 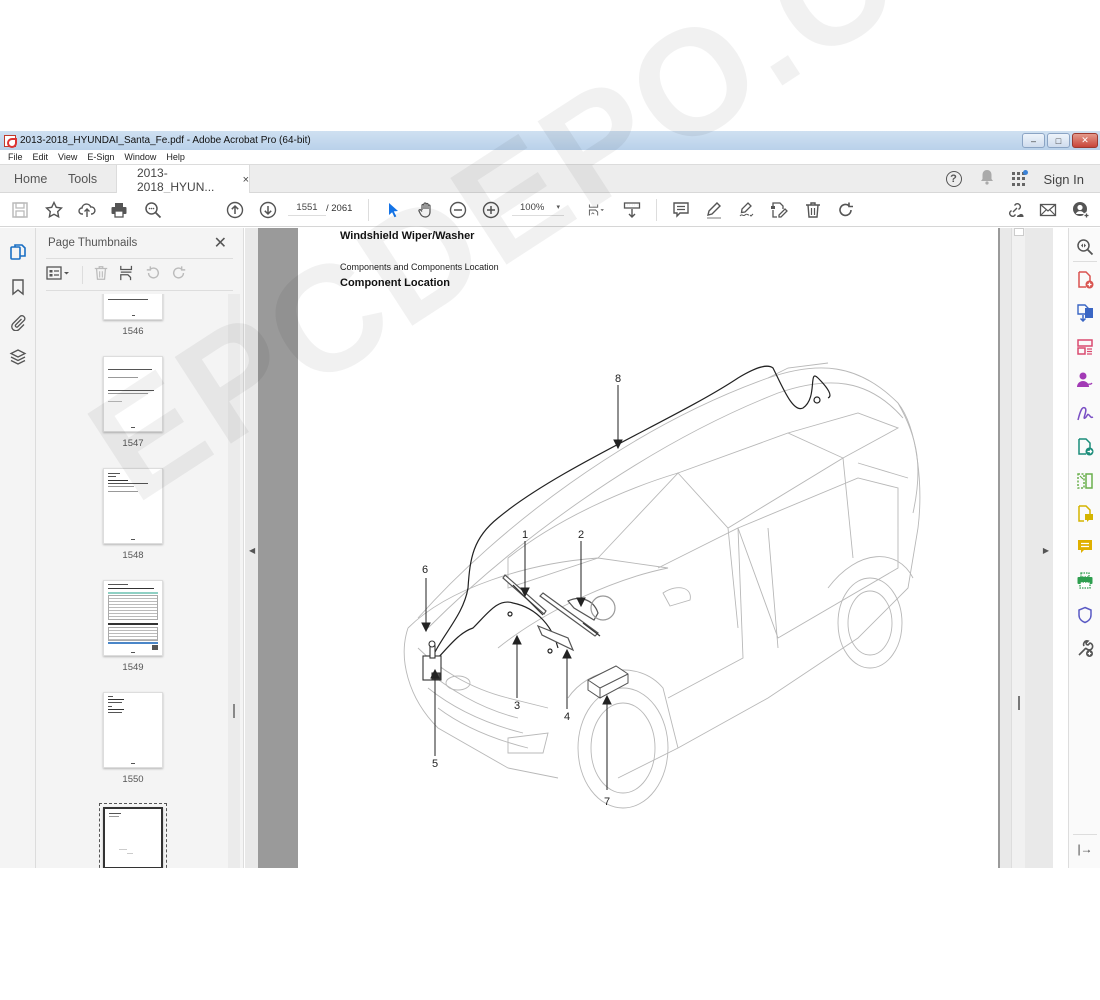 What do you see at coordinates (339, 208) in the screenshot?
I see `page-total: / 2061` at bounding box center [339, 208].